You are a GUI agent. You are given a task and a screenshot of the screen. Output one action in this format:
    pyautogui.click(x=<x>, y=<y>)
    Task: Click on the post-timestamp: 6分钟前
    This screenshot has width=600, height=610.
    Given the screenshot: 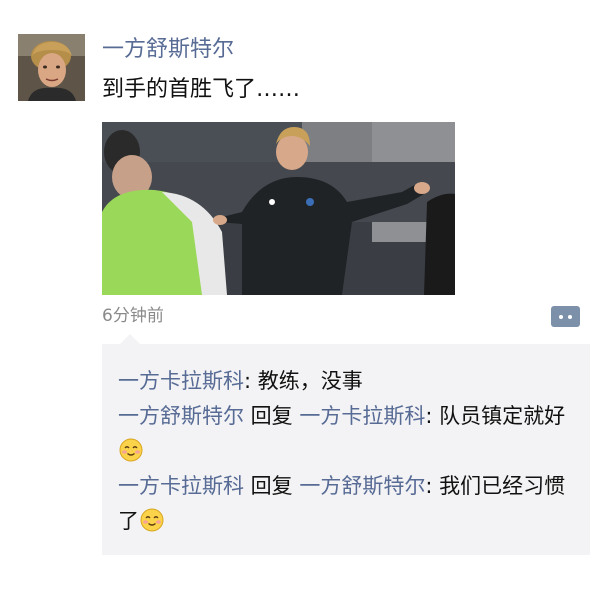 What is the action you would take?
    pyautogui.click(x=133, y=316)
    